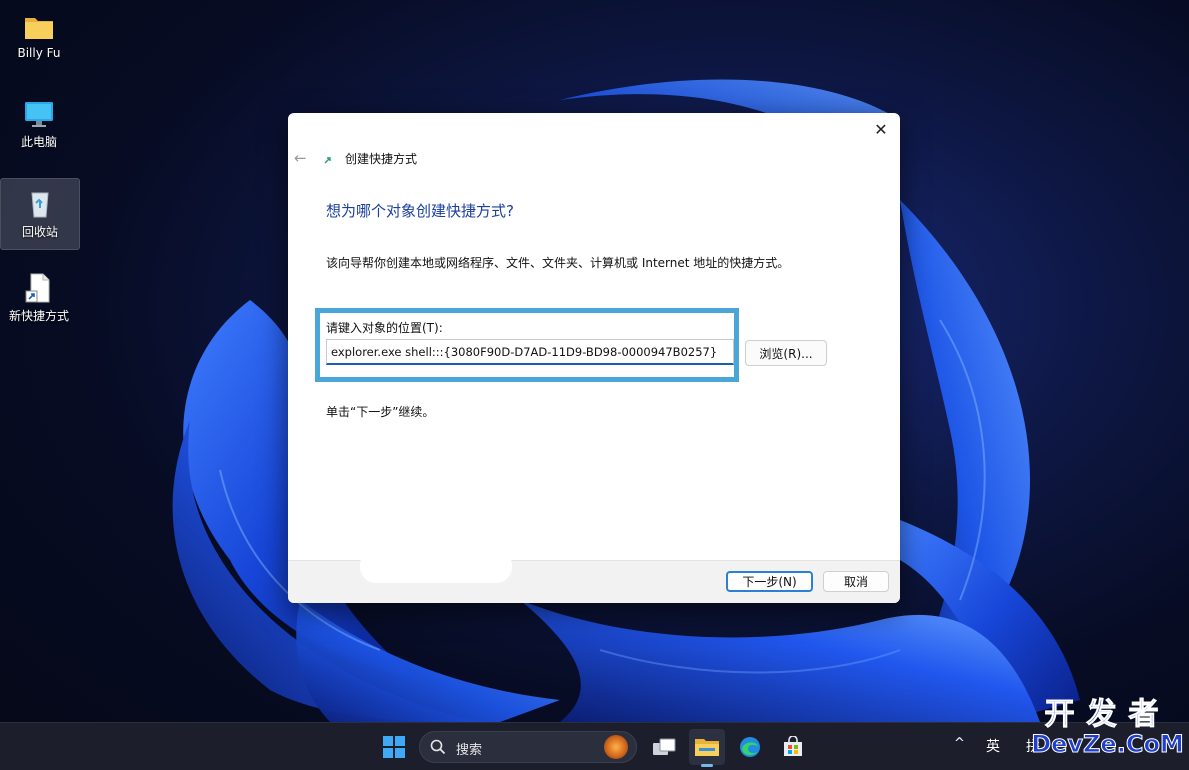 This screenshot has width=1189, height=770. I want to click on page-heading: 想为哪个对象创建快捷方式?, so click(420, 211).